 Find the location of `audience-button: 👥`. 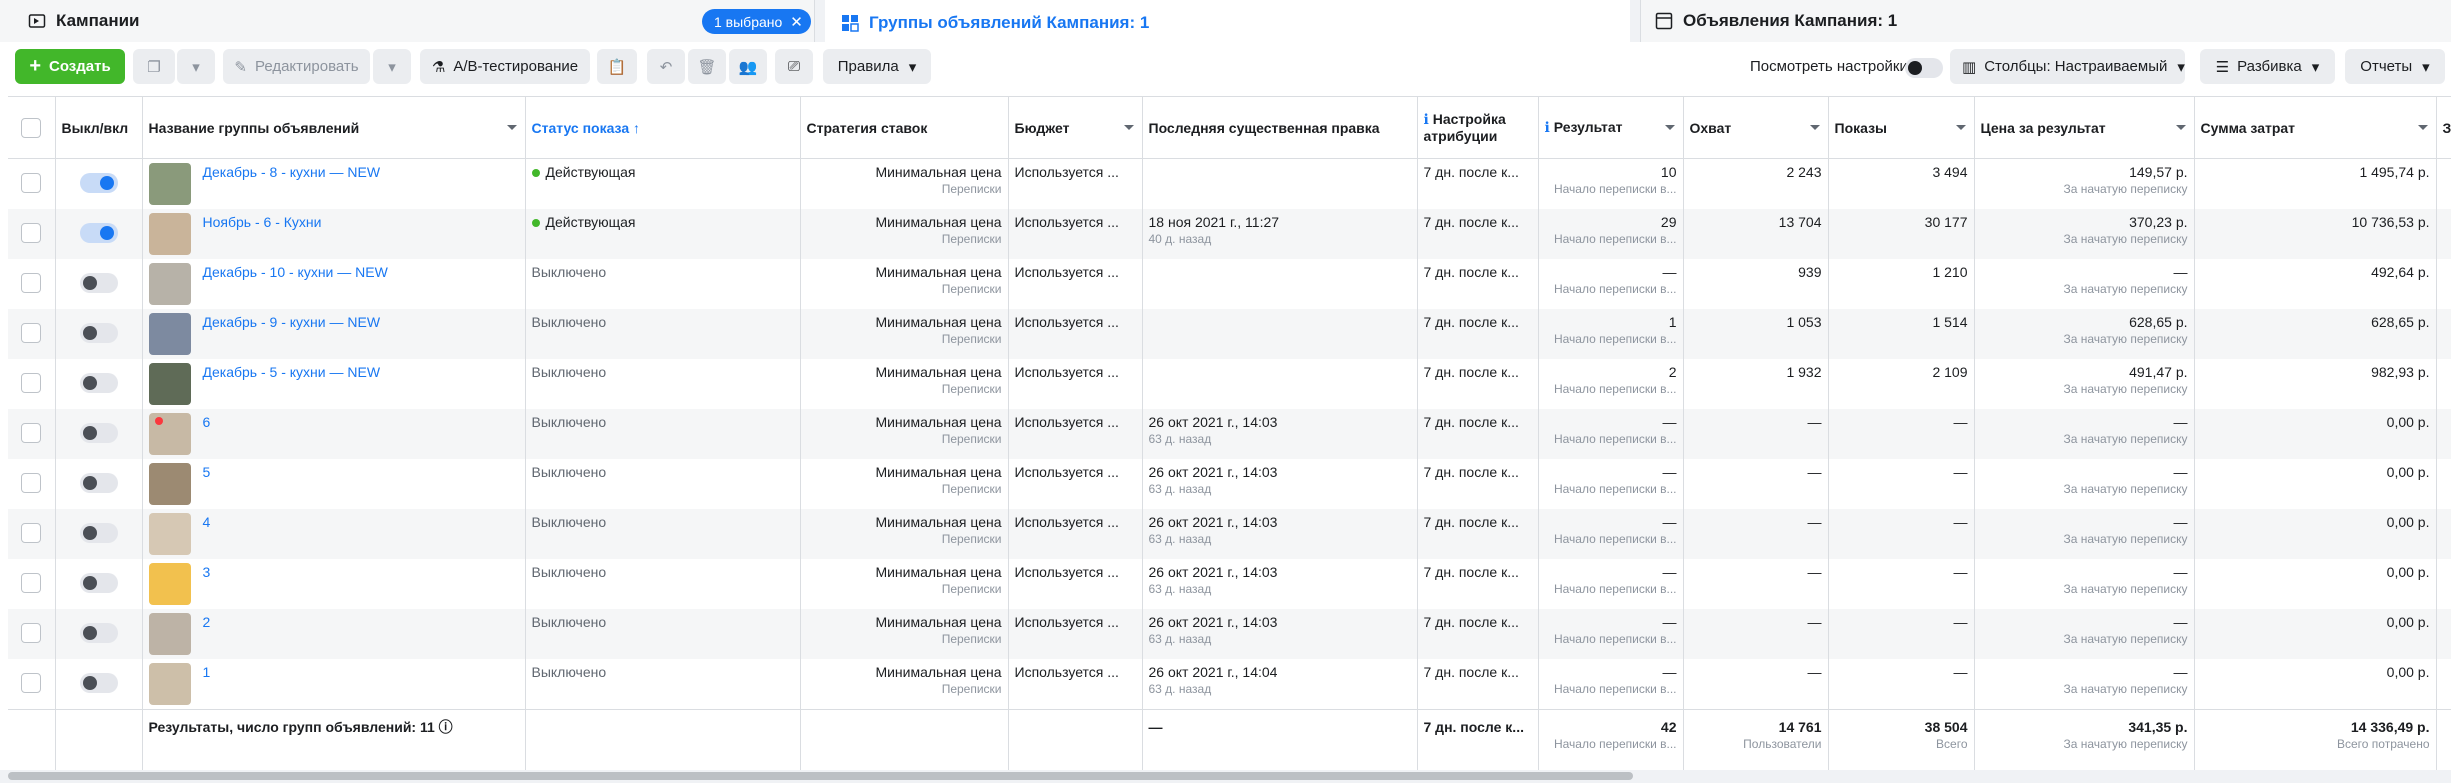

audience-button: 👥 is located at coordinates (748, 66).